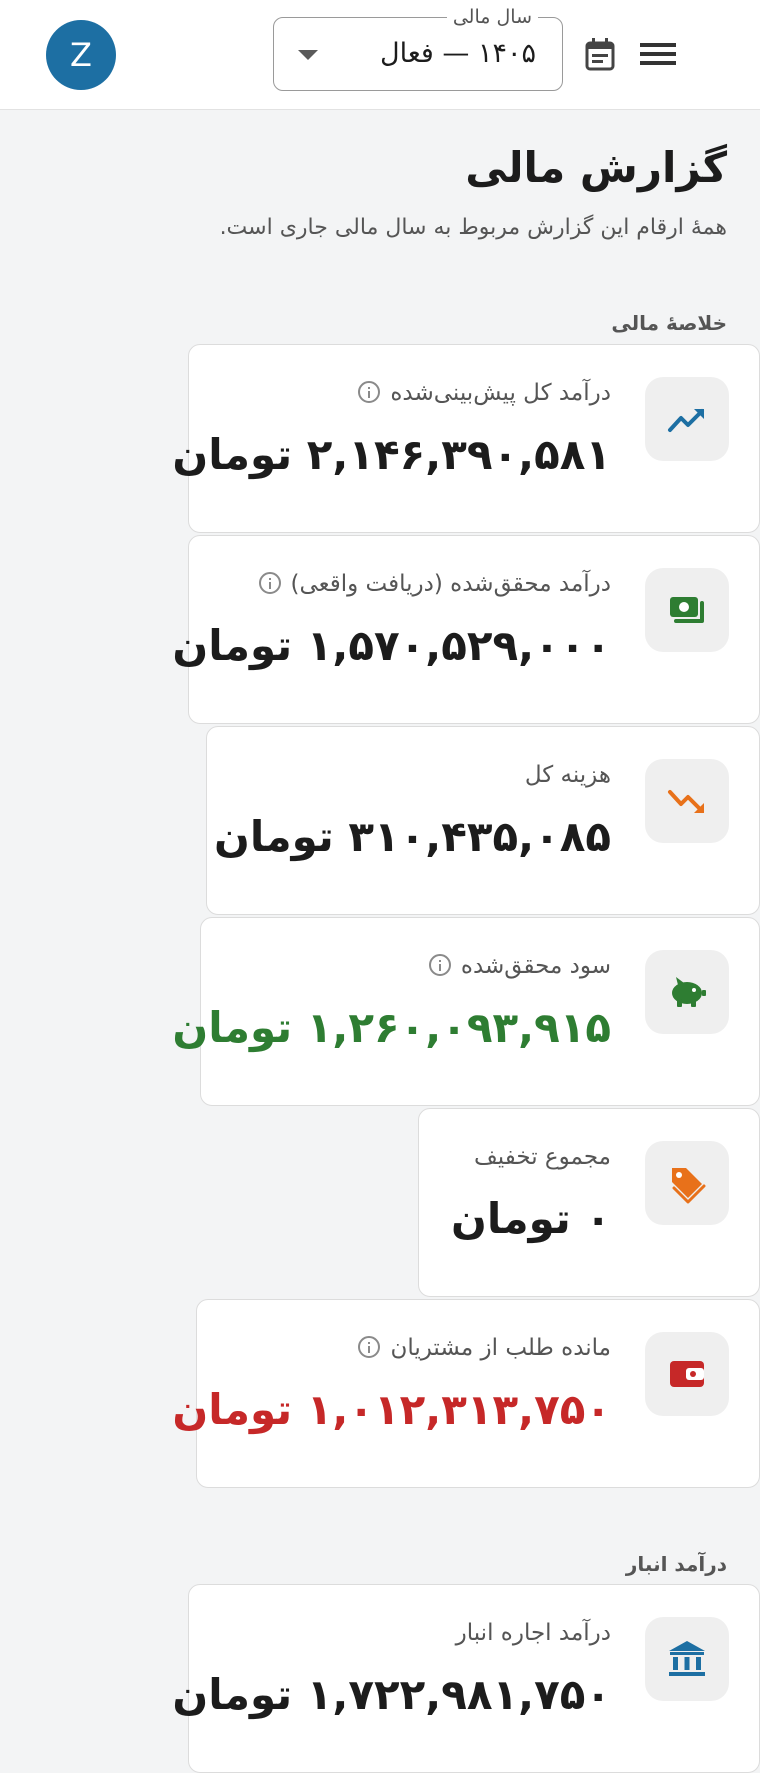 This screenshot has height=1773, width=760. Describe the element at coordinates (531, 1218) in the screenshot. I see `card-value: ۰ تومان` at that location.